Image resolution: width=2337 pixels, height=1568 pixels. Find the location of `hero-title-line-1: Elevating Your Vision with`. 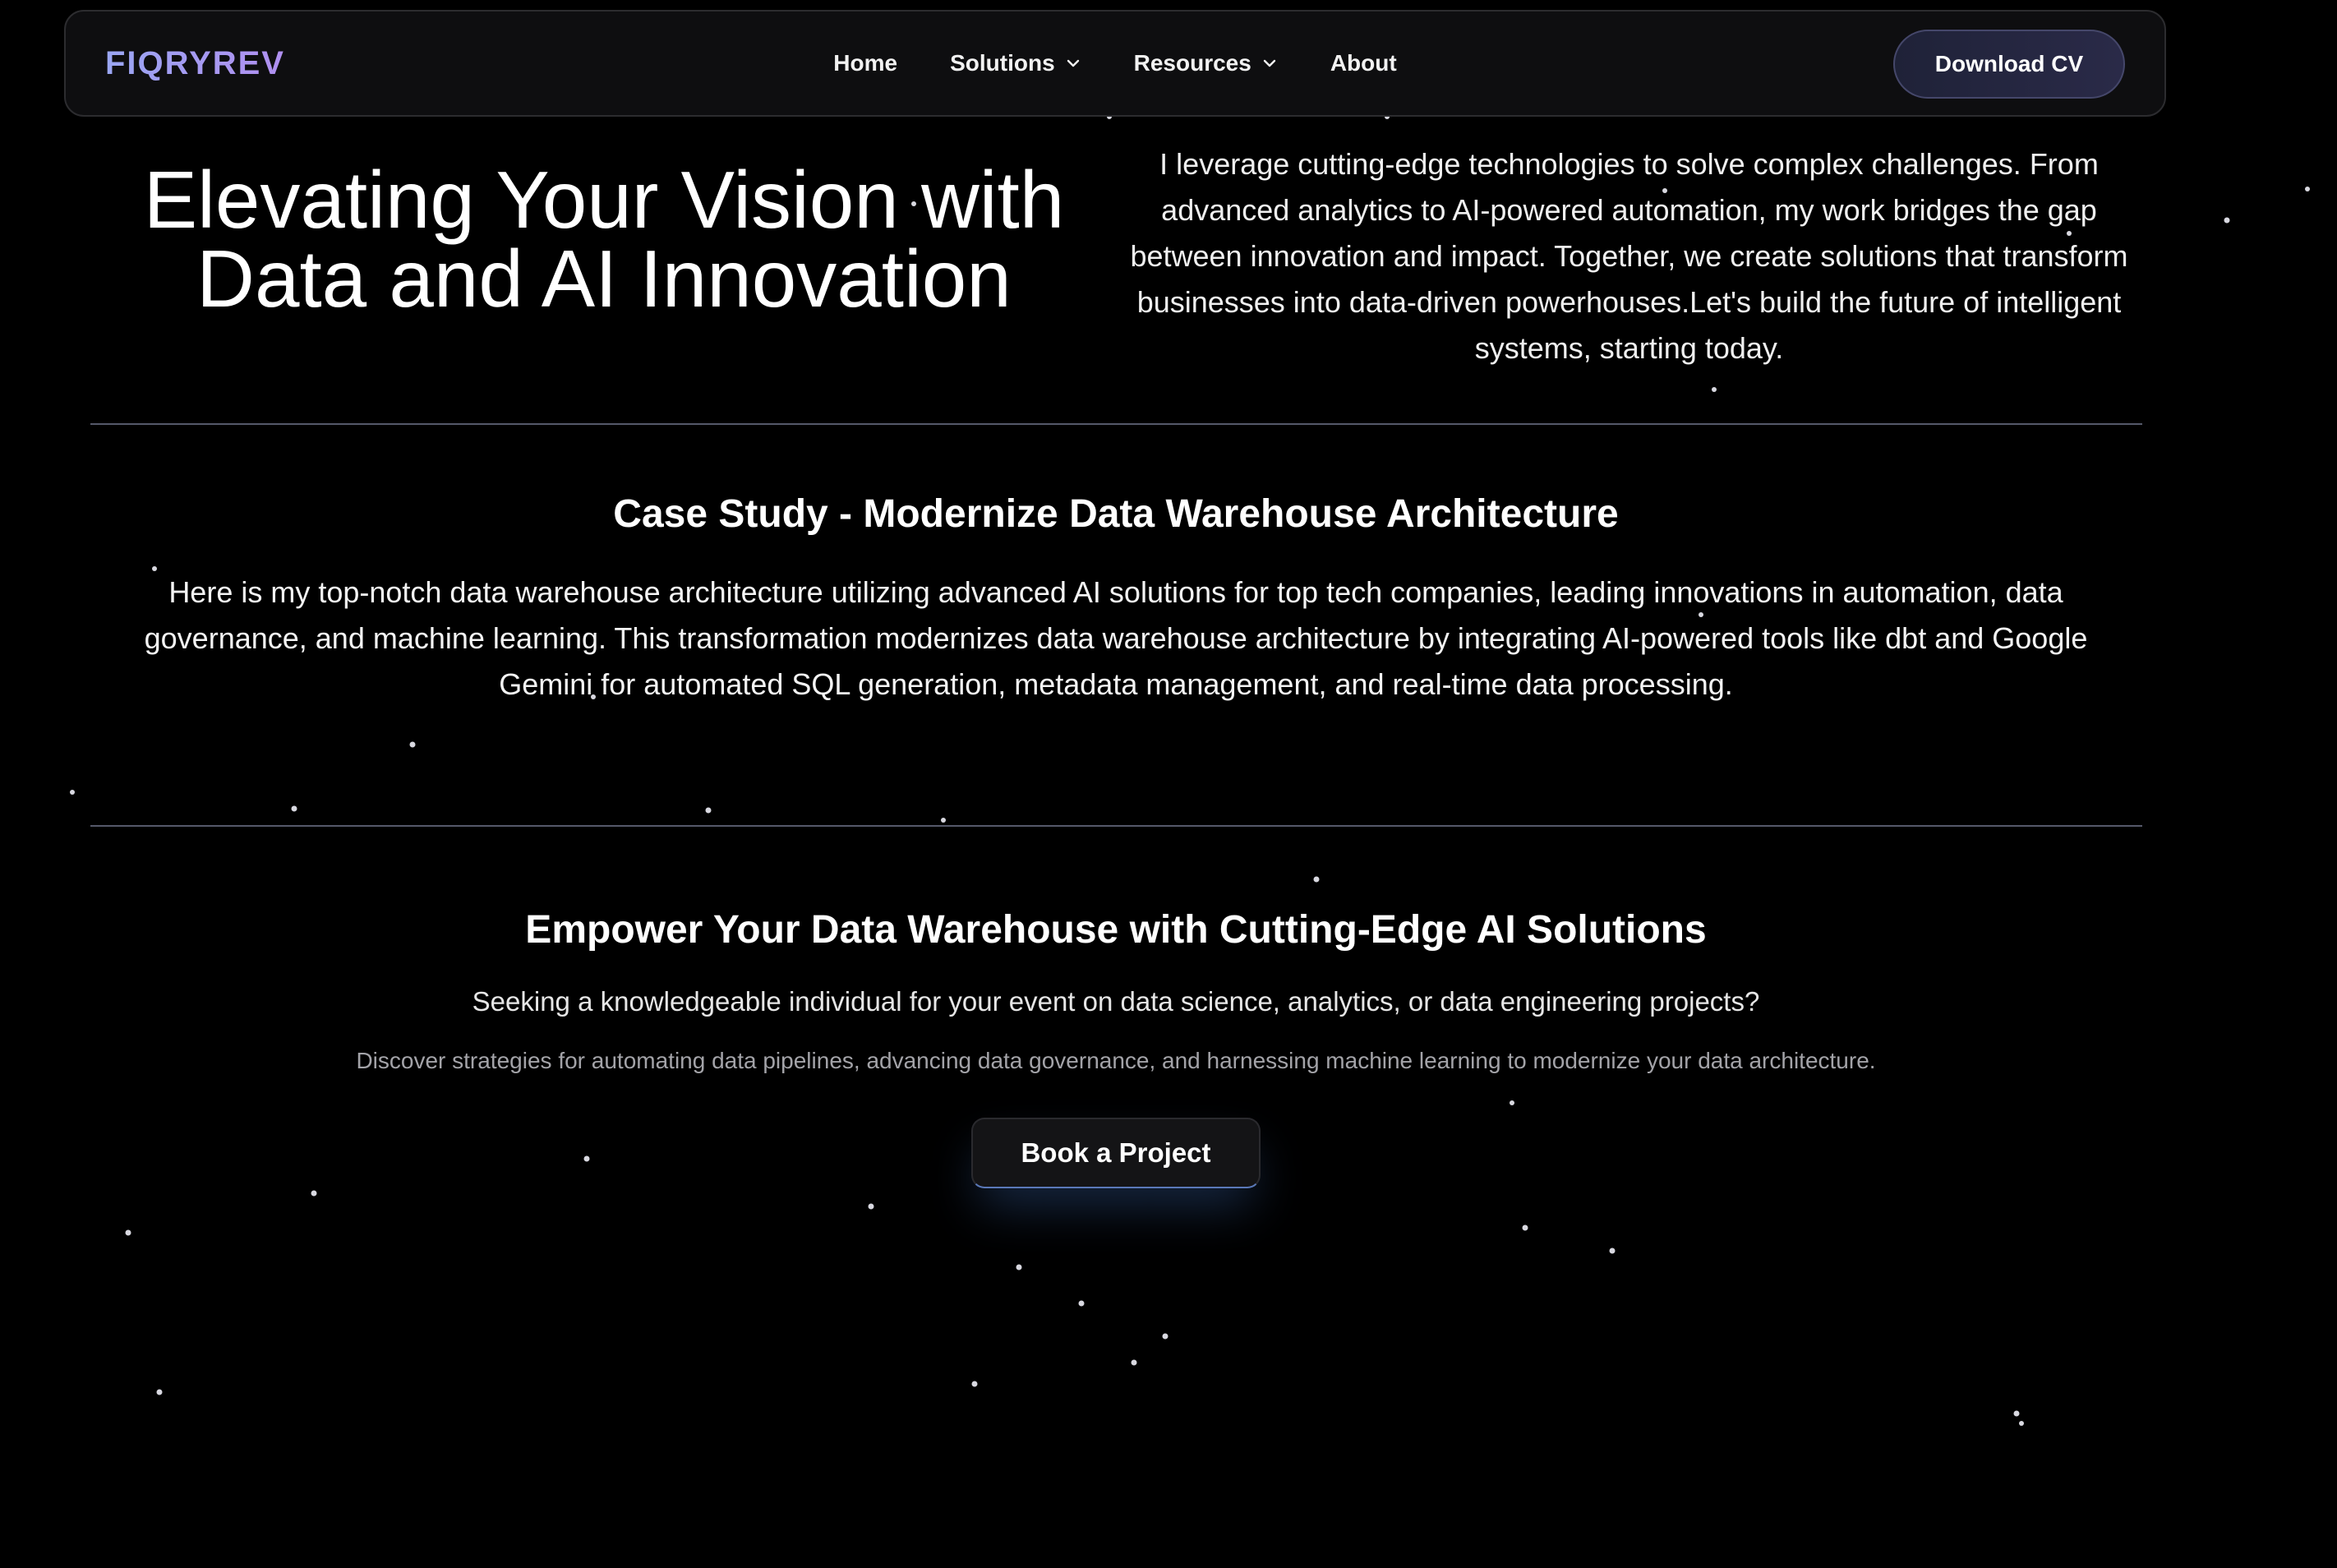

hero-title-line-1: Elevating Your Vision with is located at coordinates (604, 199).